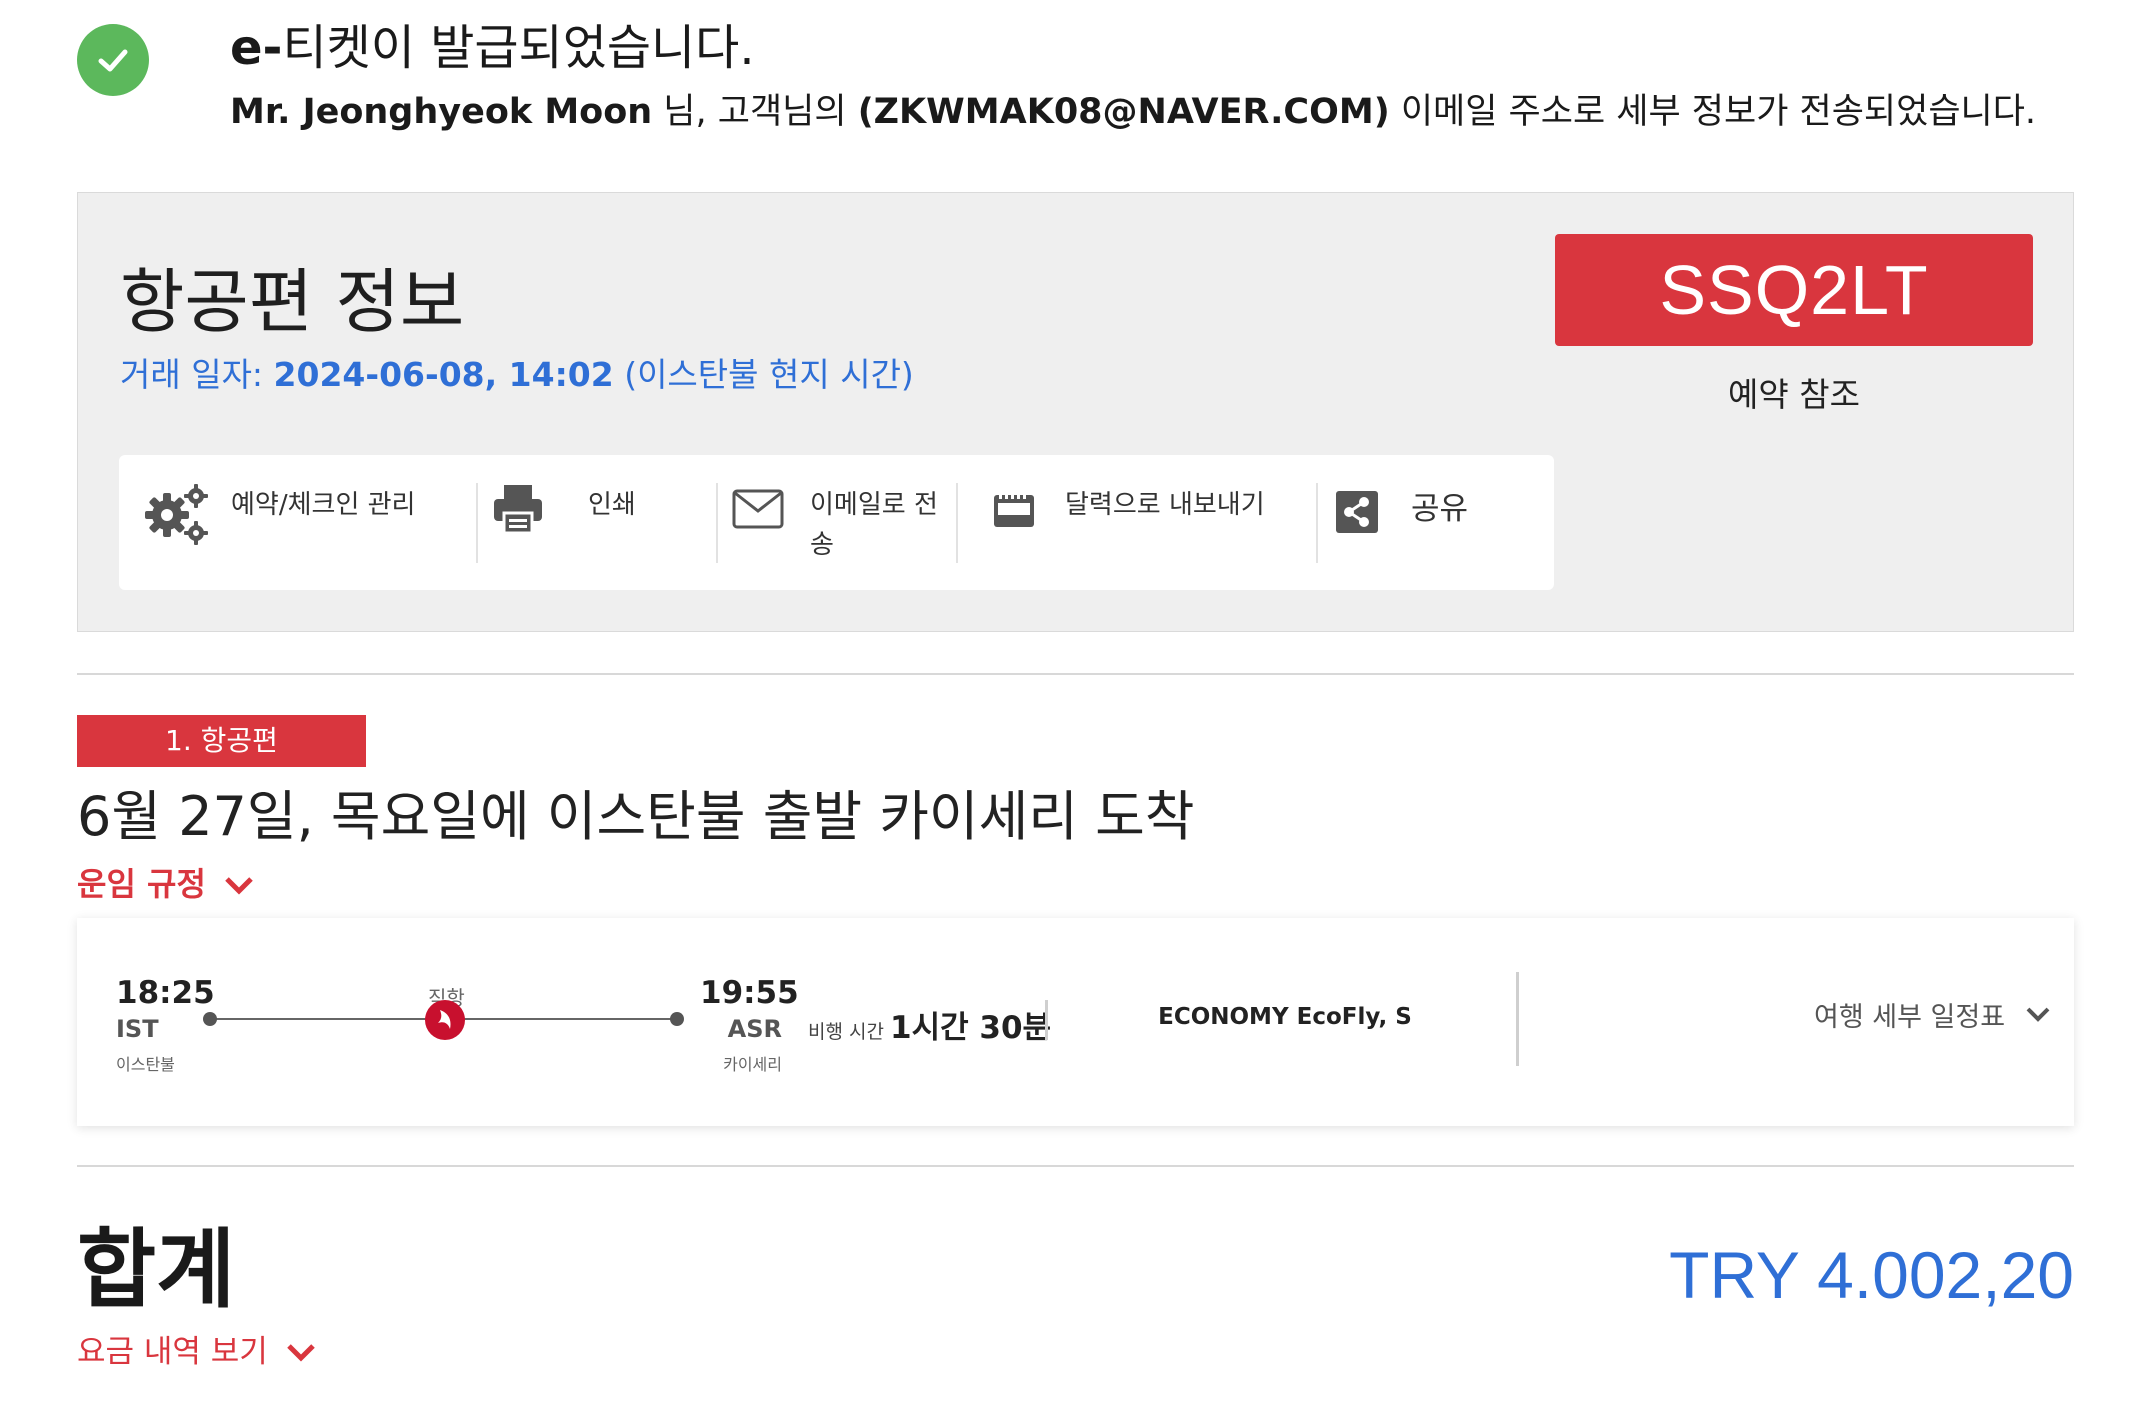  I want to click on gears-icon, so click(178, 516).